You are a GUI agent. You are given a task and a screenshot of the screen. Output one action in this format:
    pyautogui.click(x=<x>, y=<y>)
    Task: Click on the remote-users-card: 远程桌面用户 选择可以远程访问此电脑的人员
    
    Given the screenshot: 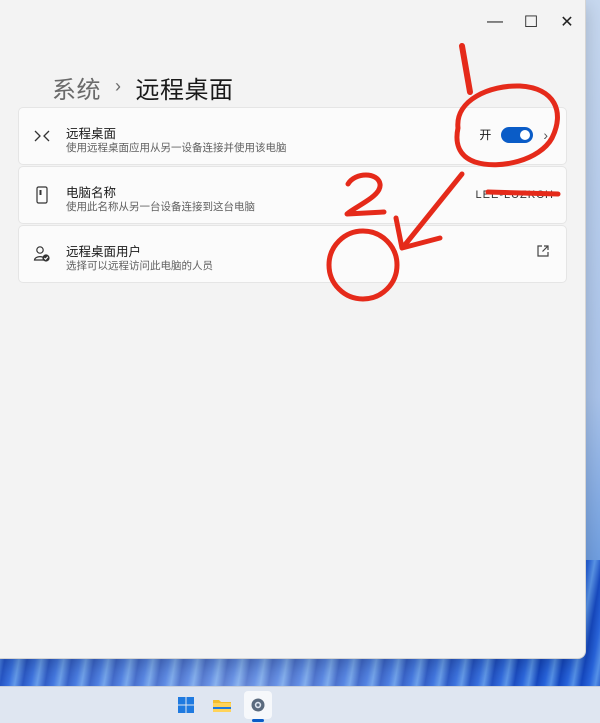 What is the action you would take?
    pyautogui.click(x=292, y=254)
    